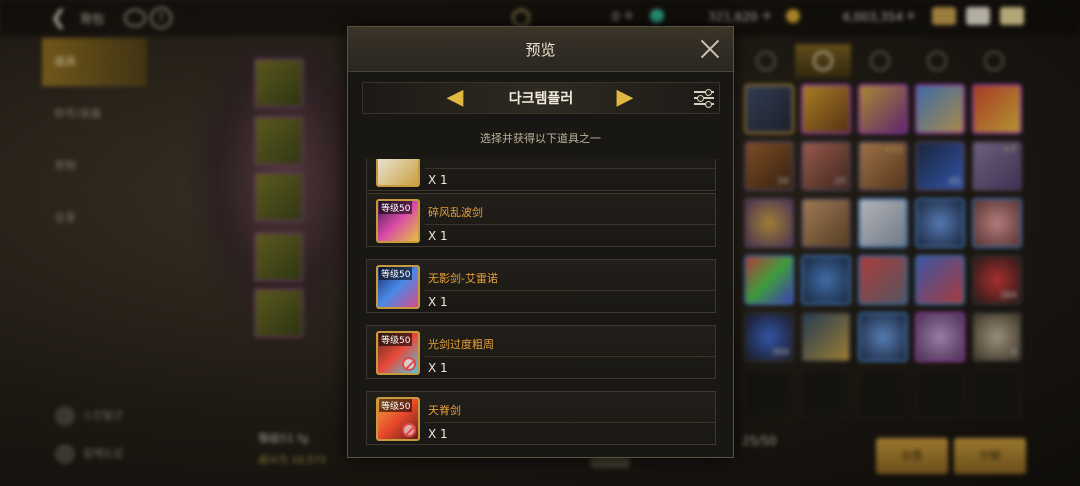  What do you see at coordinates (625, 98) in the screenshot?
I see `chevron-right-icon: ▶` at bounding box center [625, 98].